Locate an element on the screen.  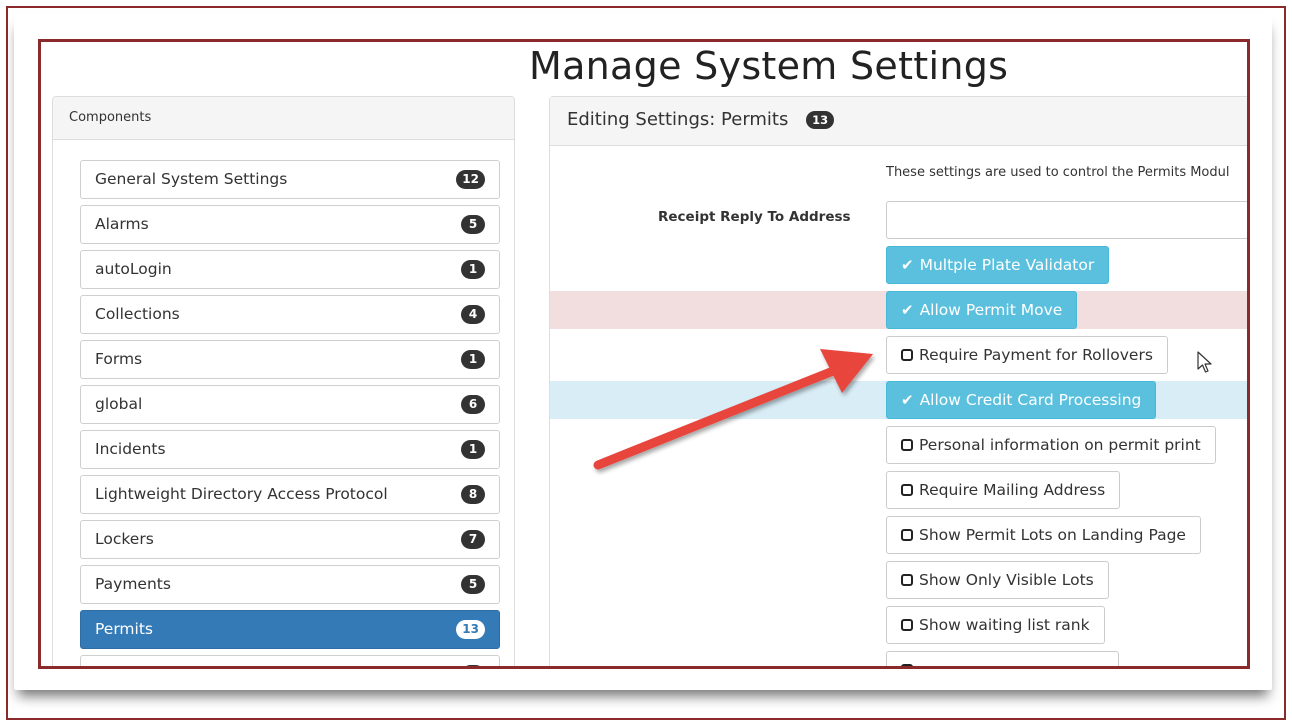
component-label: Permits is located at coordinates (124, 629).